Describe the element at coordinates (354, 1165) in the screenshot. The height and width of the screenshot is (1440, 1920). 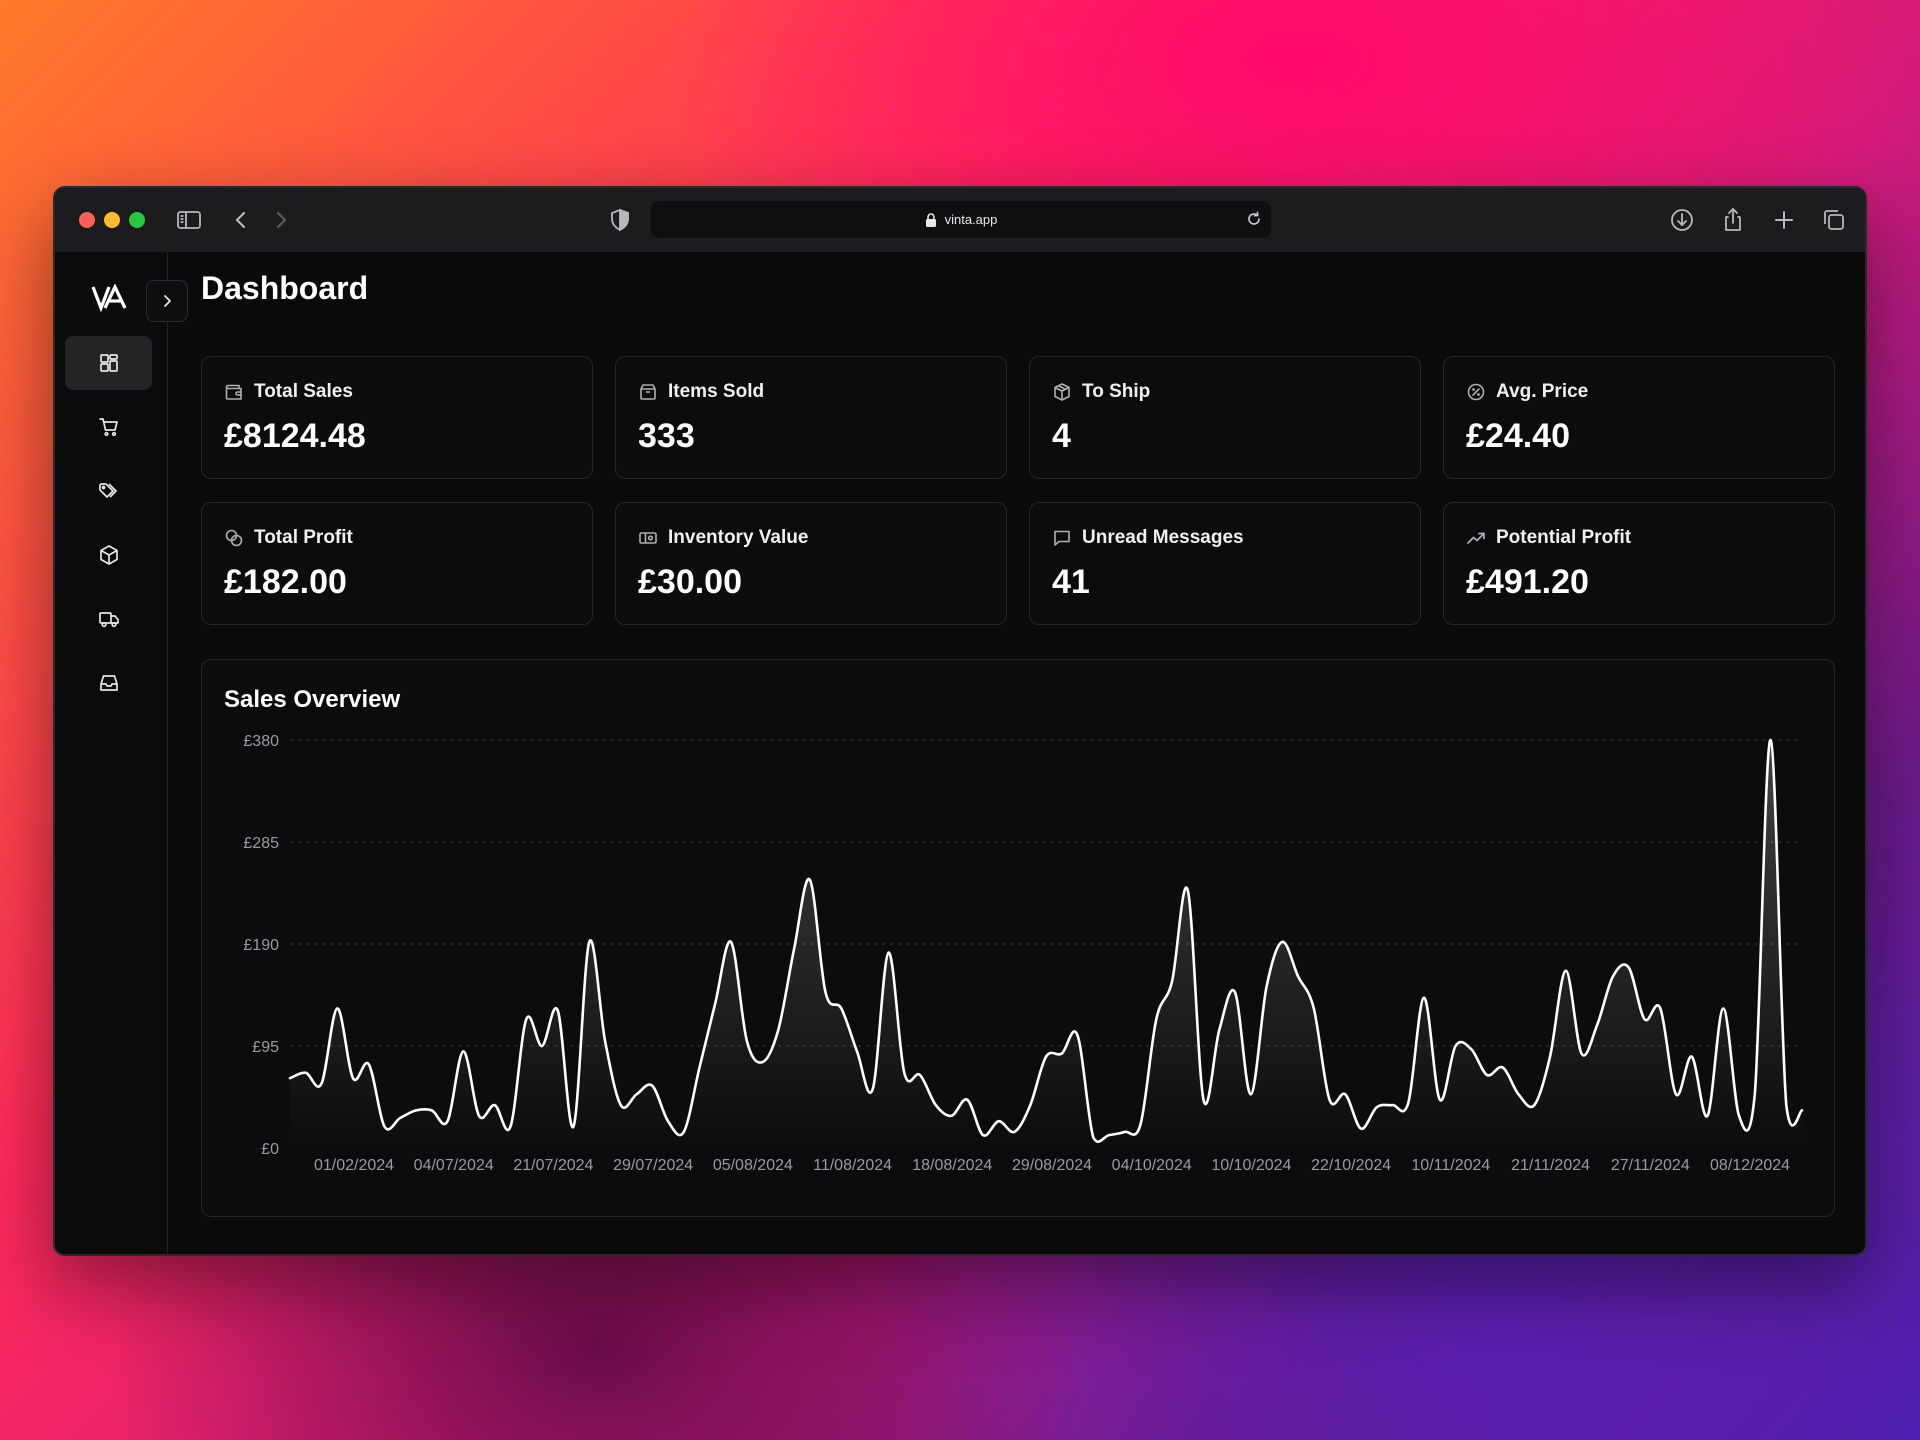
I see `x-tick-label: 01/02/2024` at that location.